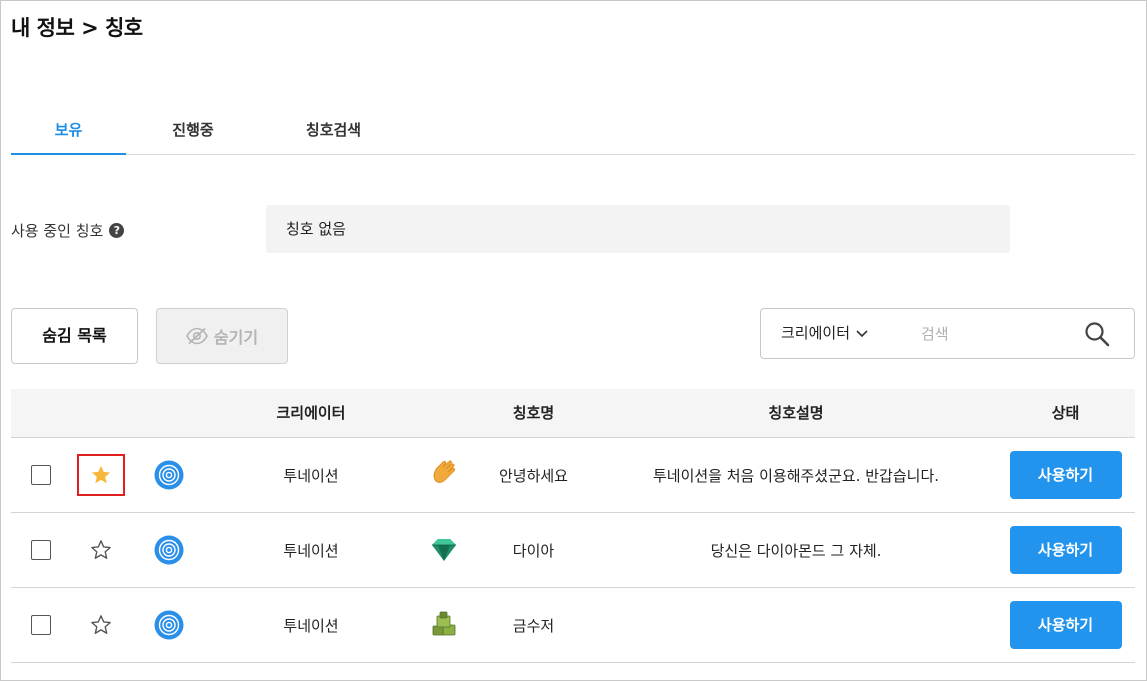  Describe the element at coordinates (573, 475) in the screenshot. I see `table-row: 투네이션 안녕하세요 투네이션을 처음 이용해주셨군요. 반갑습니다. 사용하기` at that location.